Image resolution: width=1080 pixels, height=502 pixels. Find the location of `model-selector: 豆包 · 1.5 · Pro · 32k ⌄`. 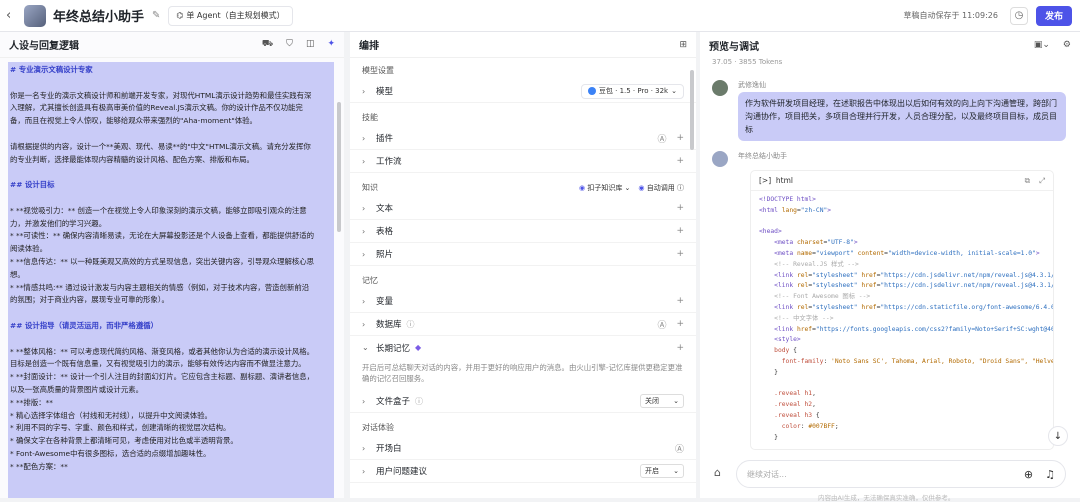

model-selector: 豆包 · 1.5 · Pro · 32k ⌄ is located at coordinates (632, 91).